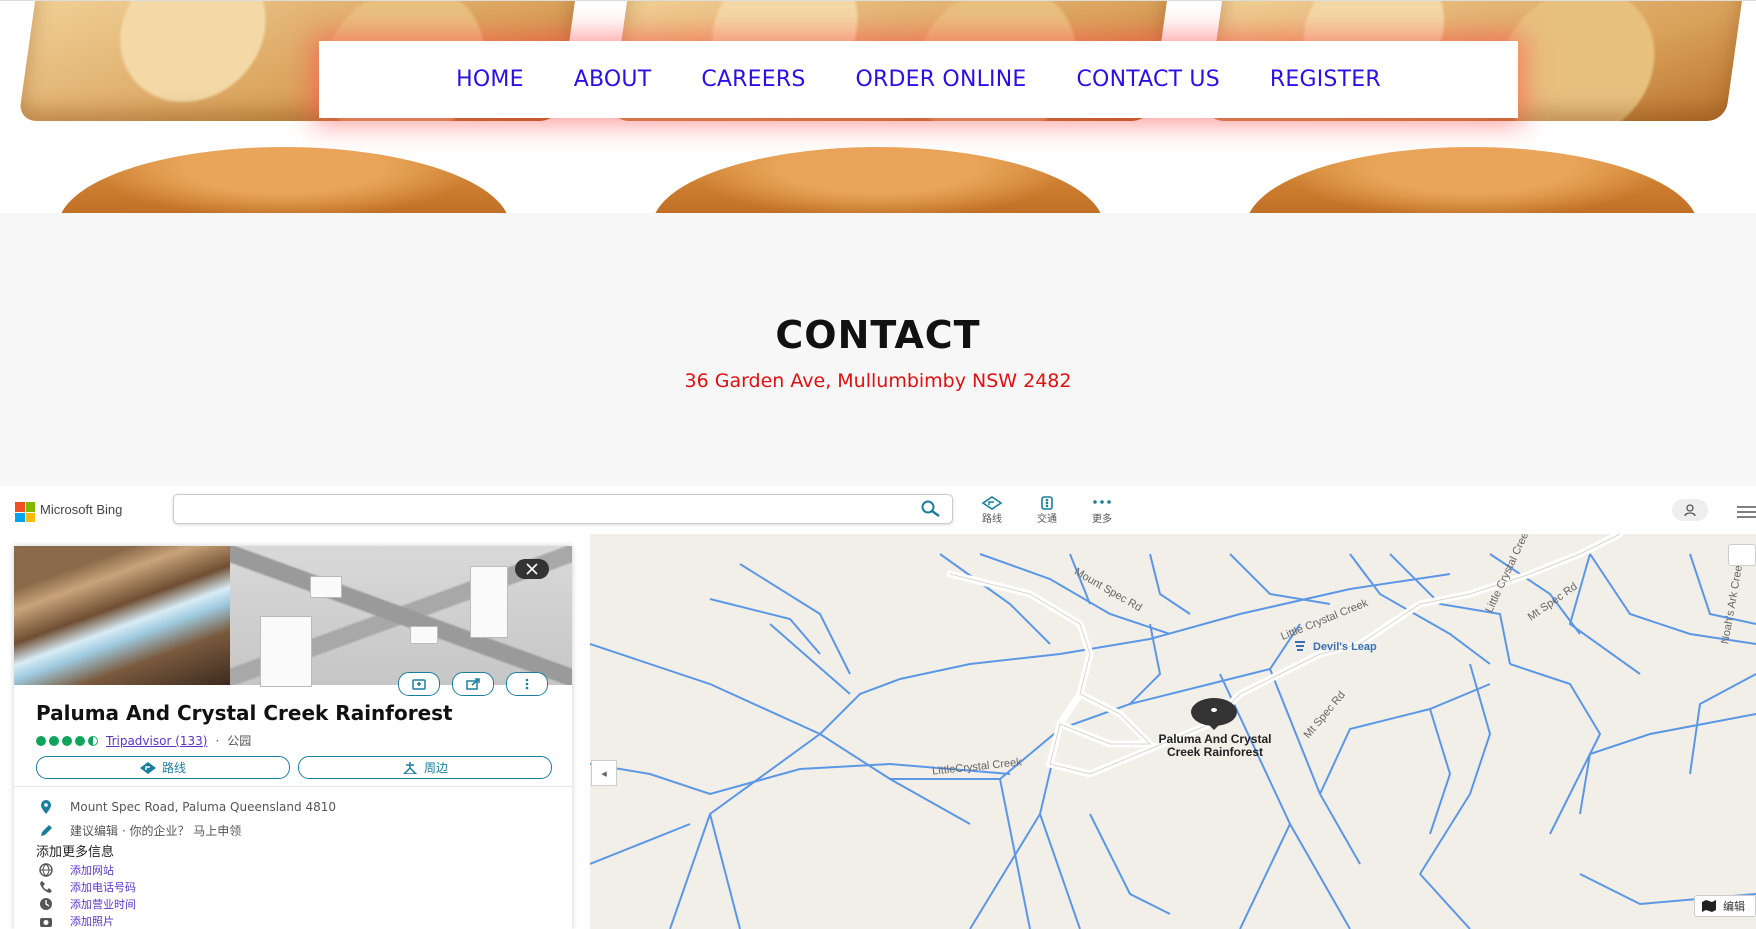 This screenshot has width=1756, height=929. What do you see at coordinates (1102, 510) in the screenshot?
I see `tool-more: 更多` at bounding box center [1102, 510].